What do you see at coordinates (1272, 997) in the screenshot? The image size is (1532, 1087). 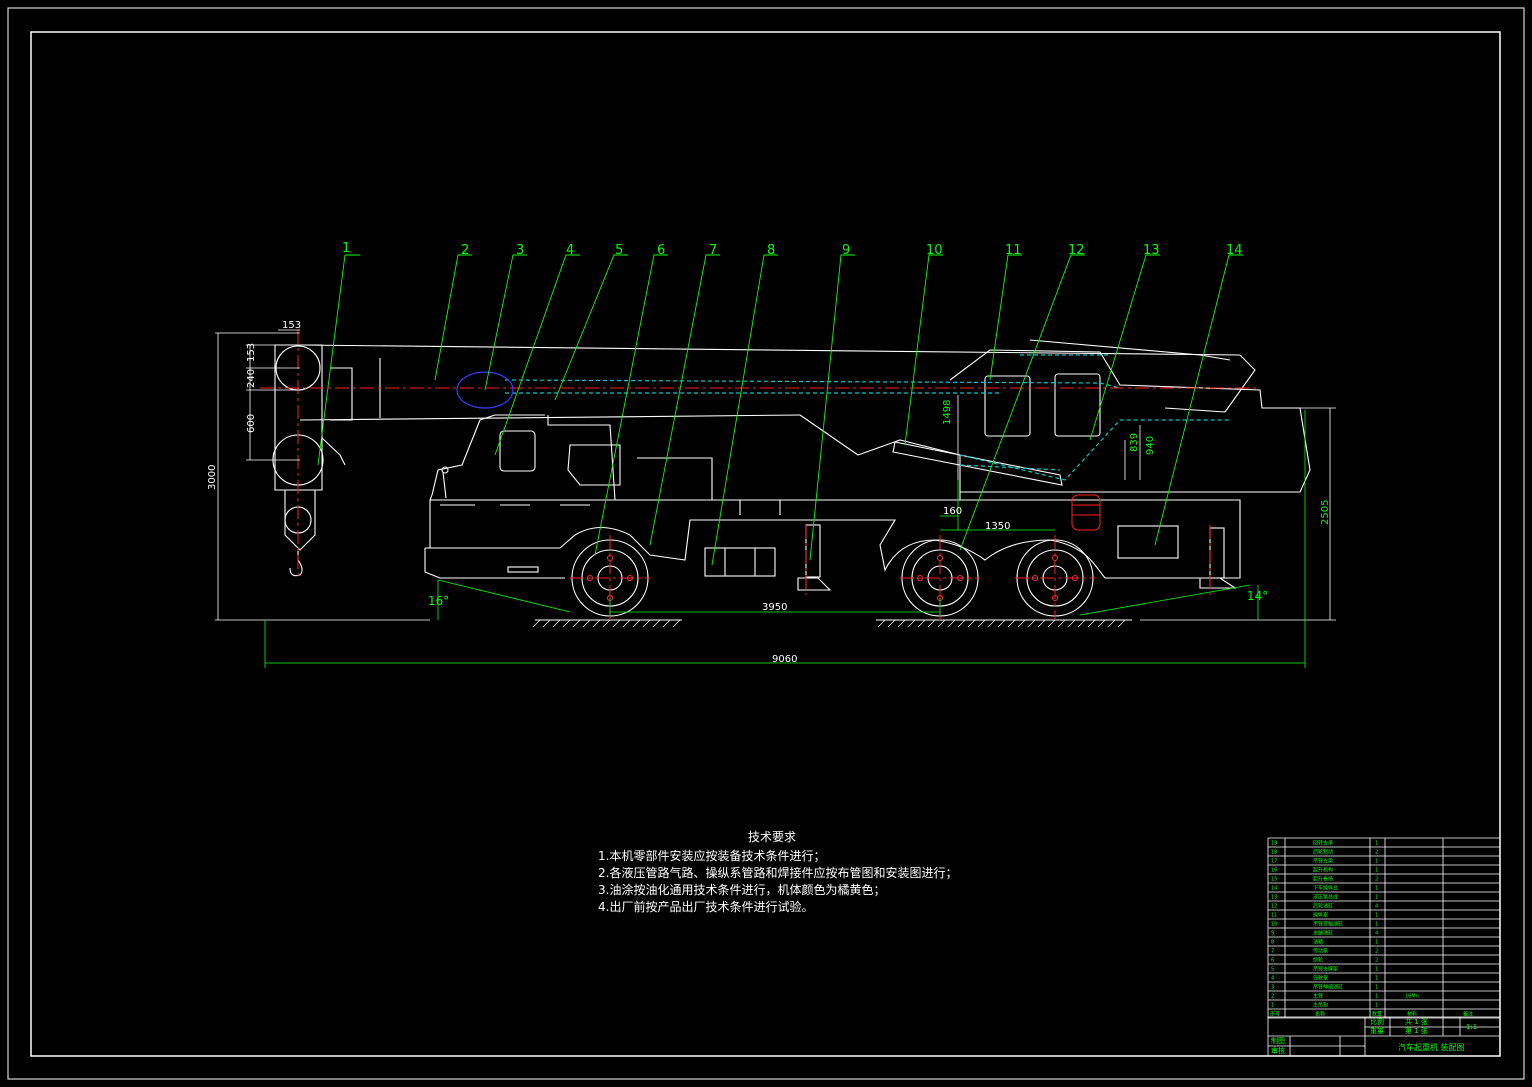 I see `bom-row-number: 2` at bounding box center [1272, 997].